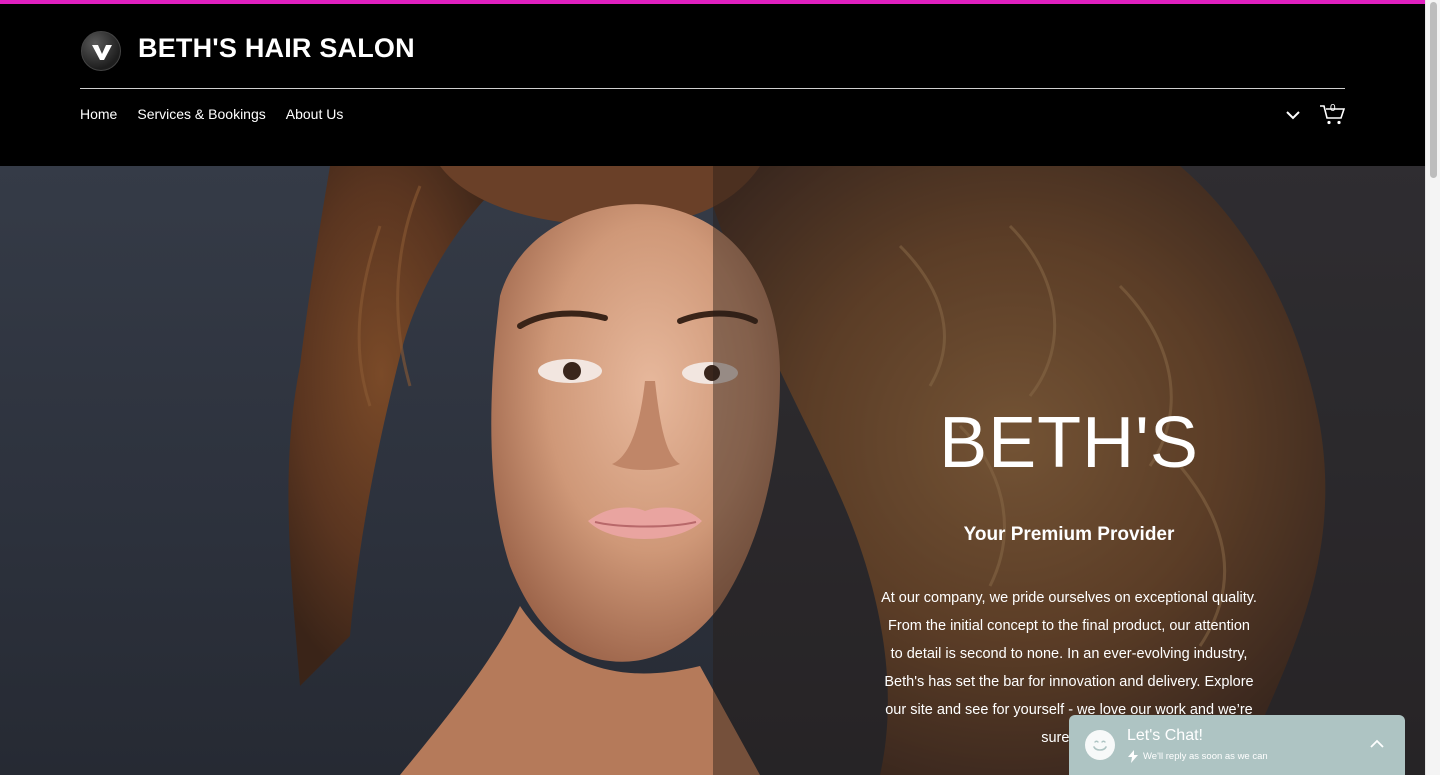 This screenshot has width=1440, height=775. Describe the element at coordinates (1377, 744) in the screenshot. I see `chevron-up-icon` at that location.